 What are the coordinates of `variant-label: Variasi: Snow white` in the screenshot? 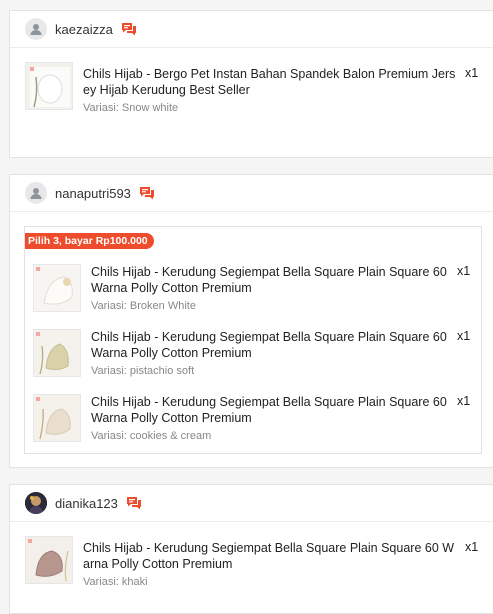 It's located at (131, 108).